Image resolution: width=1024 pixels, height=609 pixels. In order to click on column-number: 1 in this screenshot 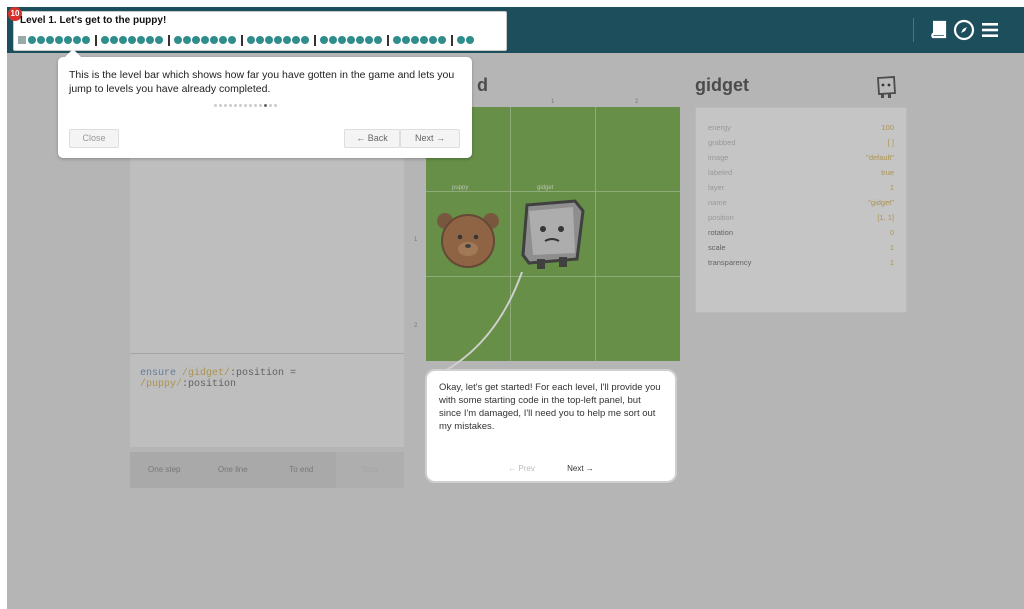, I will do `click(553, 102)`.